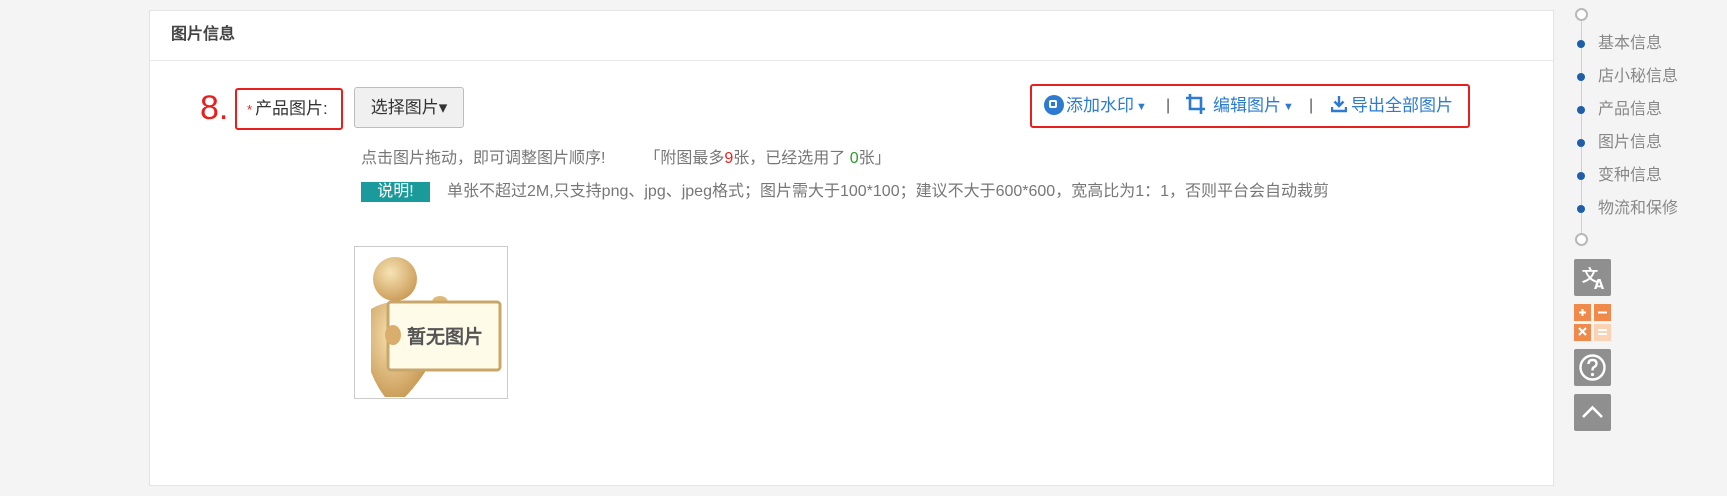 This screenshot has width=1727, height=496. What do you see at coordinates (1630, 43) in the screenshot?
I see `anchor-nav-label: 基本信息` at bounding box center [1630, 43].